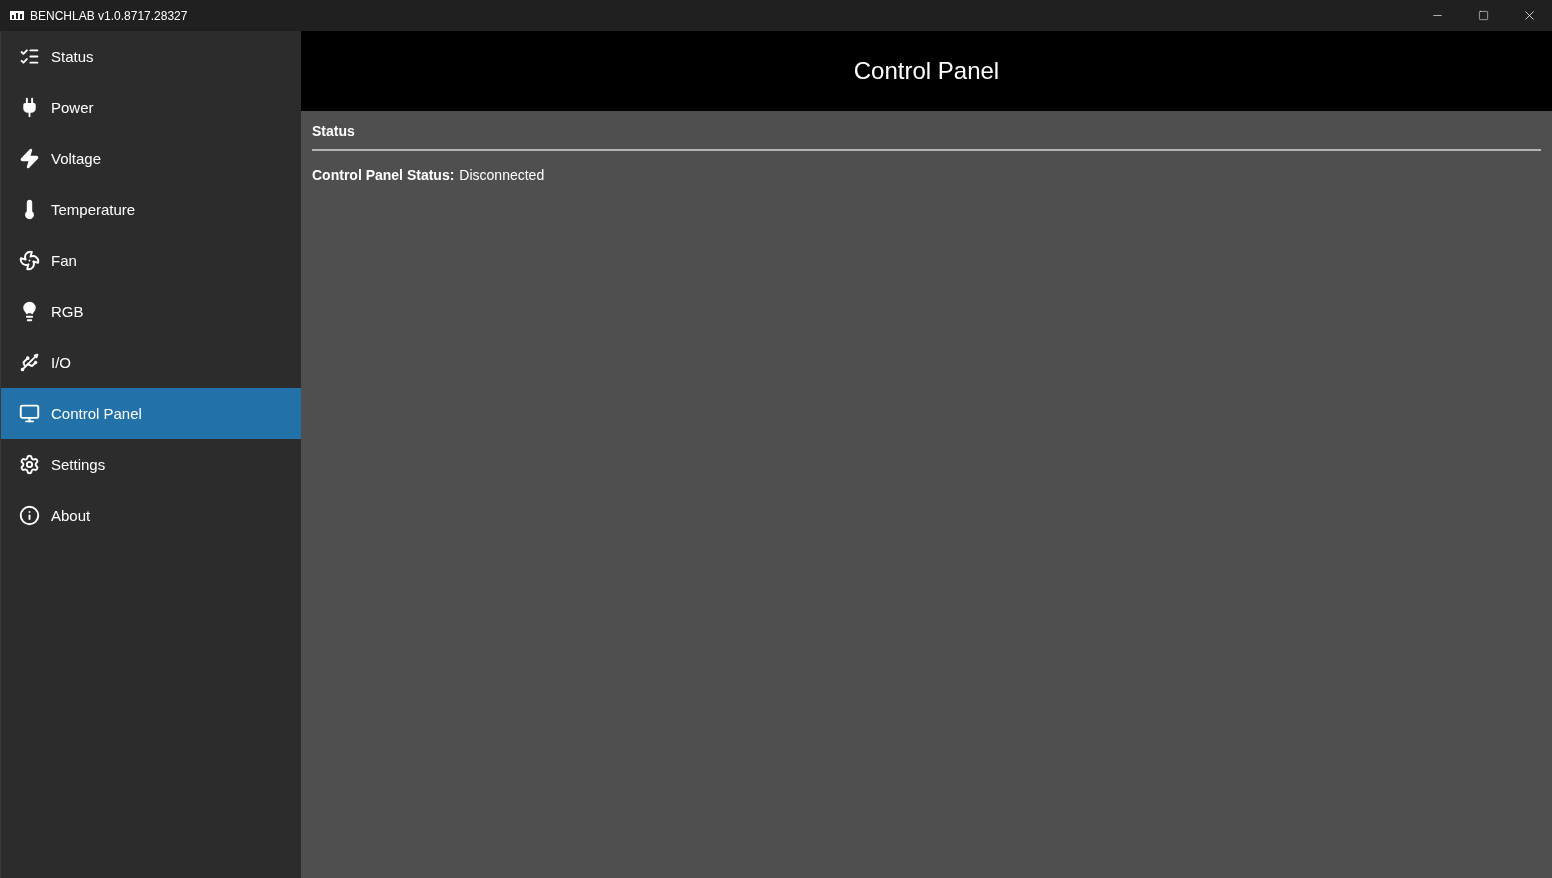 This screenshot has width=1552, height=878. Describe the element at coordinates (29, 260) in the screenshot. I see `fan-icon` at that location.